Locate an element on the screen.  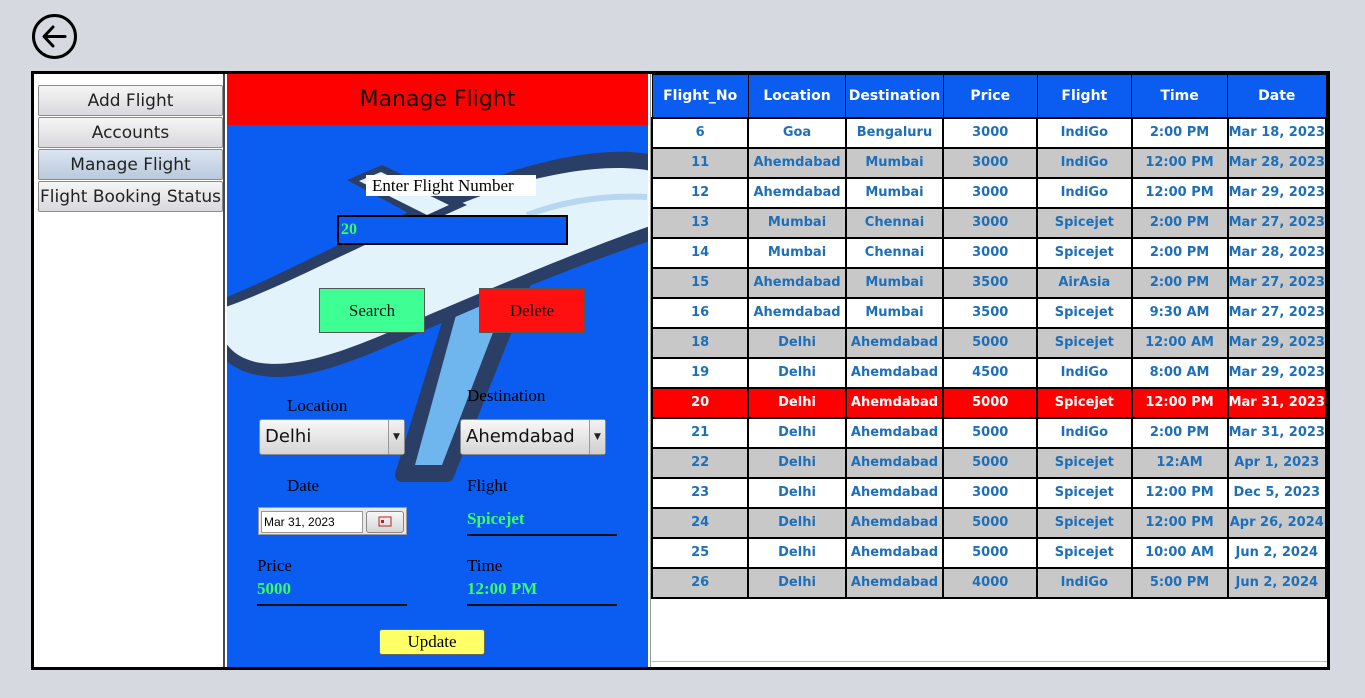
delete-button: Delete is located at coordinates (532, 310).